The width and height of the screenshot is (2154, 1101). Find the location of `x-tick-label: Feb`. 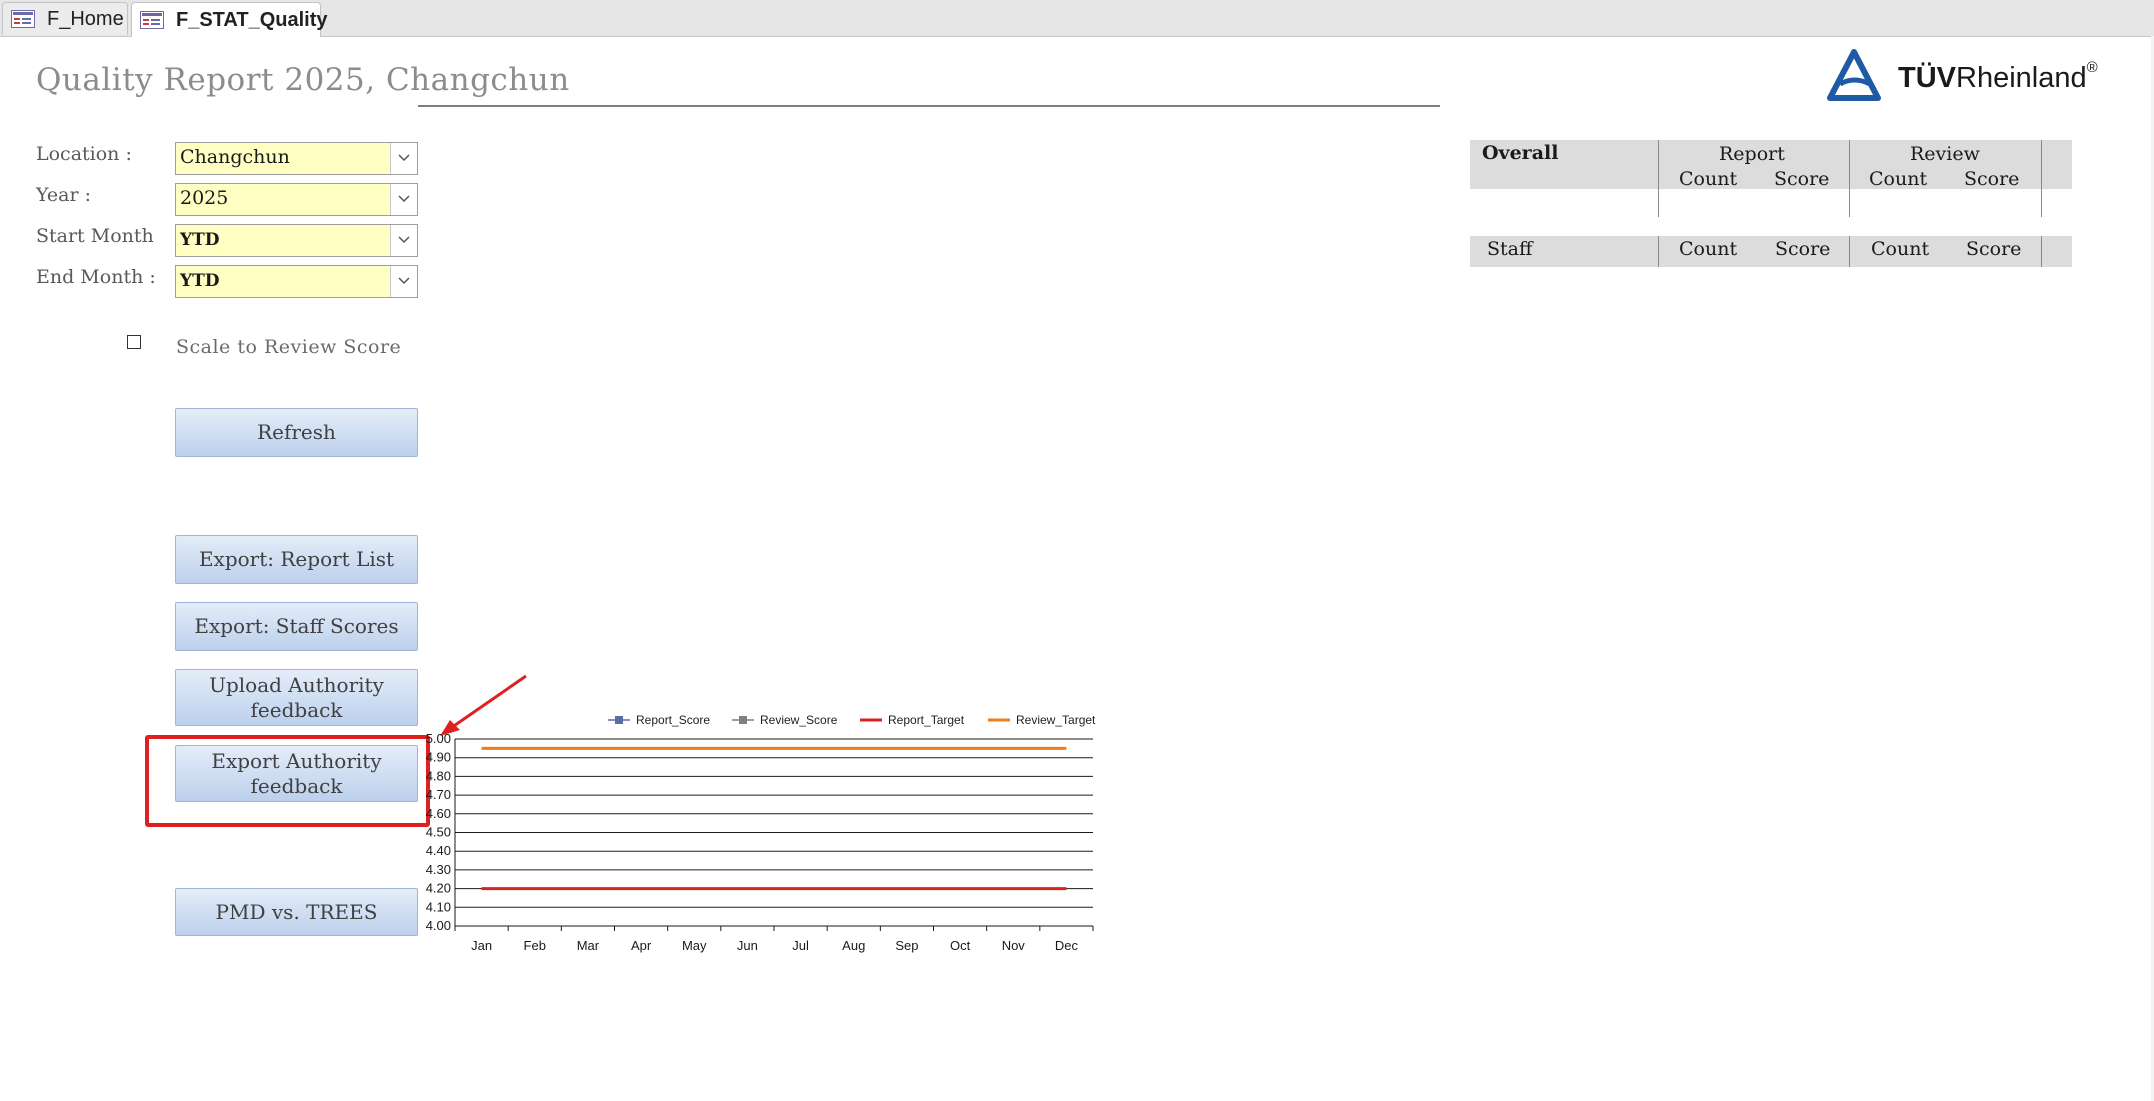

x-tick-label: Feb is located at coordinates (535, 945).